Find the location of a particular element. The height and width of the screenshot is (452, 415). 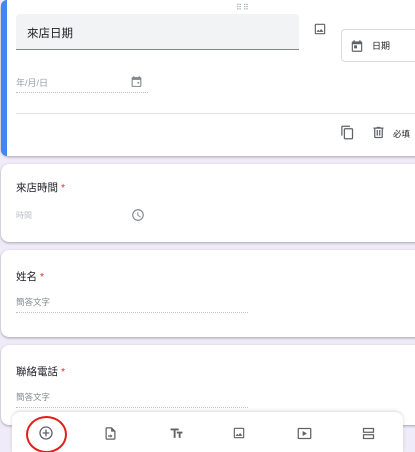

drag-handle-icon: ⠿⠿ is located at coordinates (243, 7).